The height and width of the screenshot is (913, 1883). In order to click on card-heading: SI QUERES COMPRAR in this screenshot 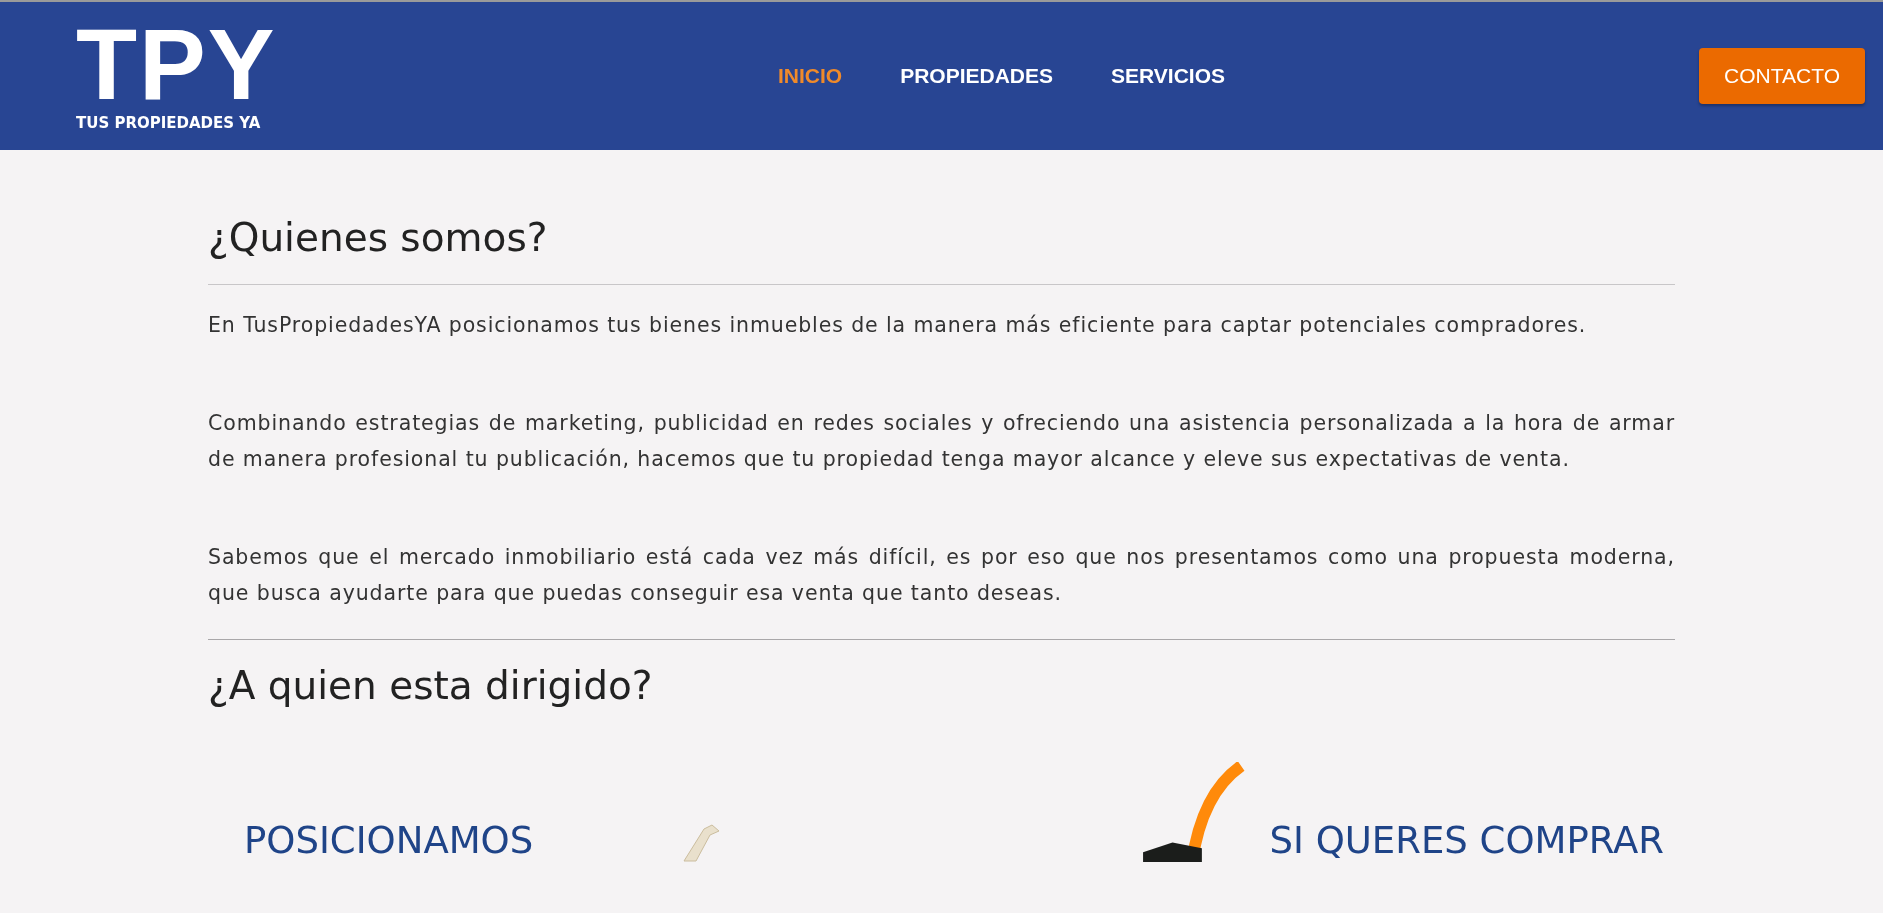, I will do `click(1466, 840)`.